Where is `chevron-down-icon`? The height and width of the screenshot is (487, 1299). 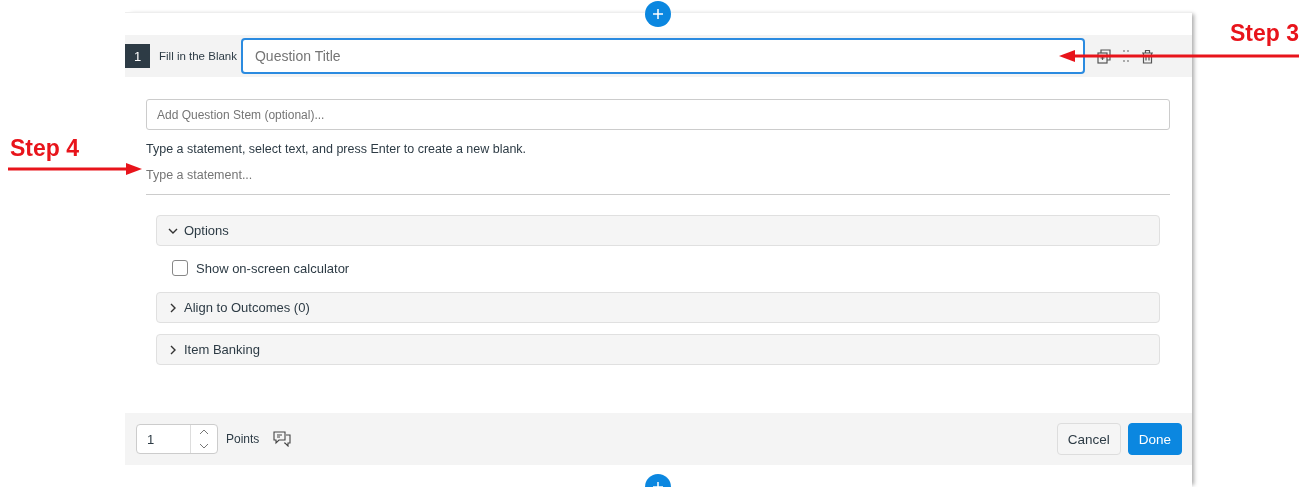
chevron-down-icon is located at coordinates (204, 446).